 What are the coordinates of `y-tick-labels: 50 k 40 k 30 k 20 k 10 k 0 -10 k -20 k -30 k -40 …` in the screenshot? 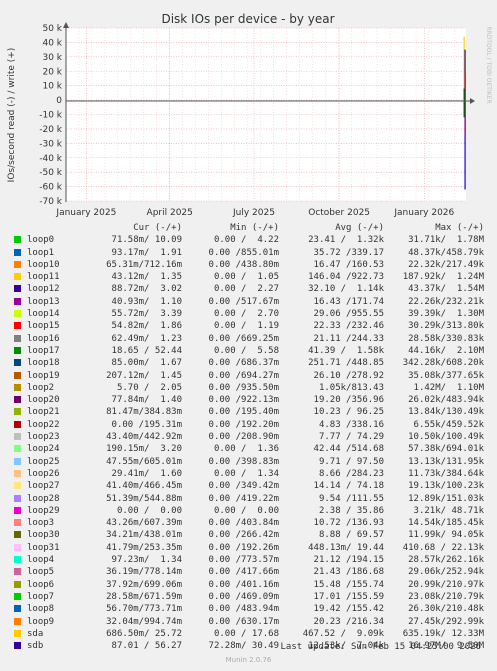 It's located at (51, 115).